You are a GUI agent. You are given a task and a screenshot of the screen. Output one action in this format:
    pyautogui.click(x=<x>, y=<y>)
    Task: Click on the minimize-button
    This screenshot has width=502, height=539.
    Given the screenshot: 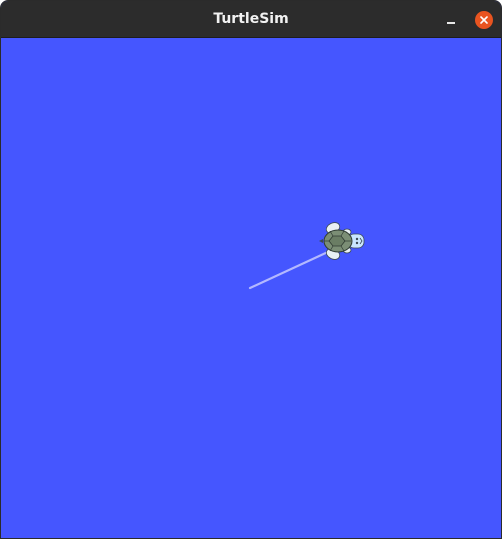 What is the action you would take?
    pyautogui.click(x=451, y=19)
    